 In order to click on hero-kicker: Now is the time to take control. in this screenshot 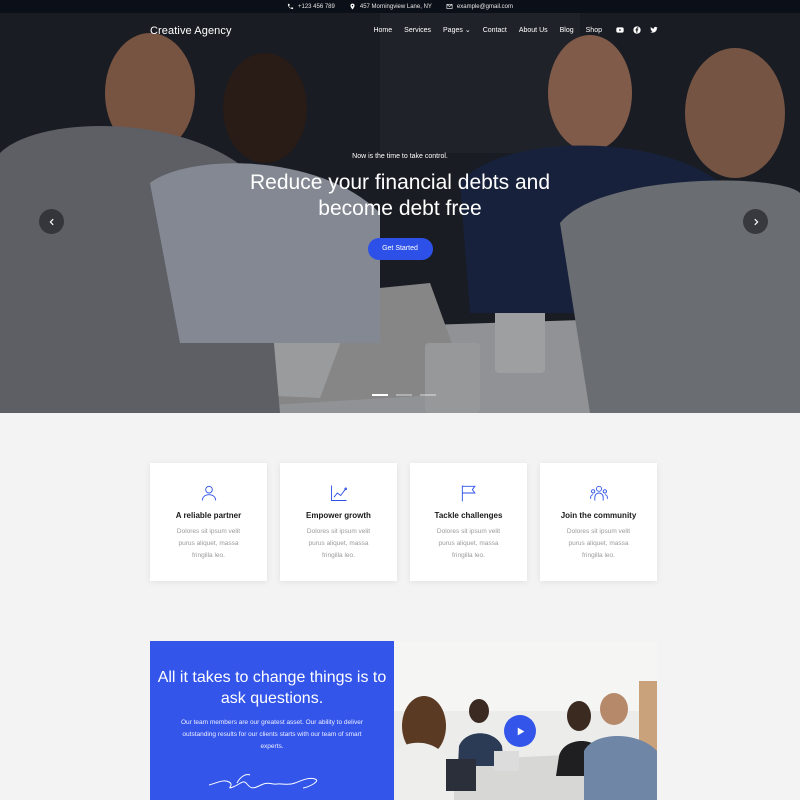, I will do `click(400, 156)`.